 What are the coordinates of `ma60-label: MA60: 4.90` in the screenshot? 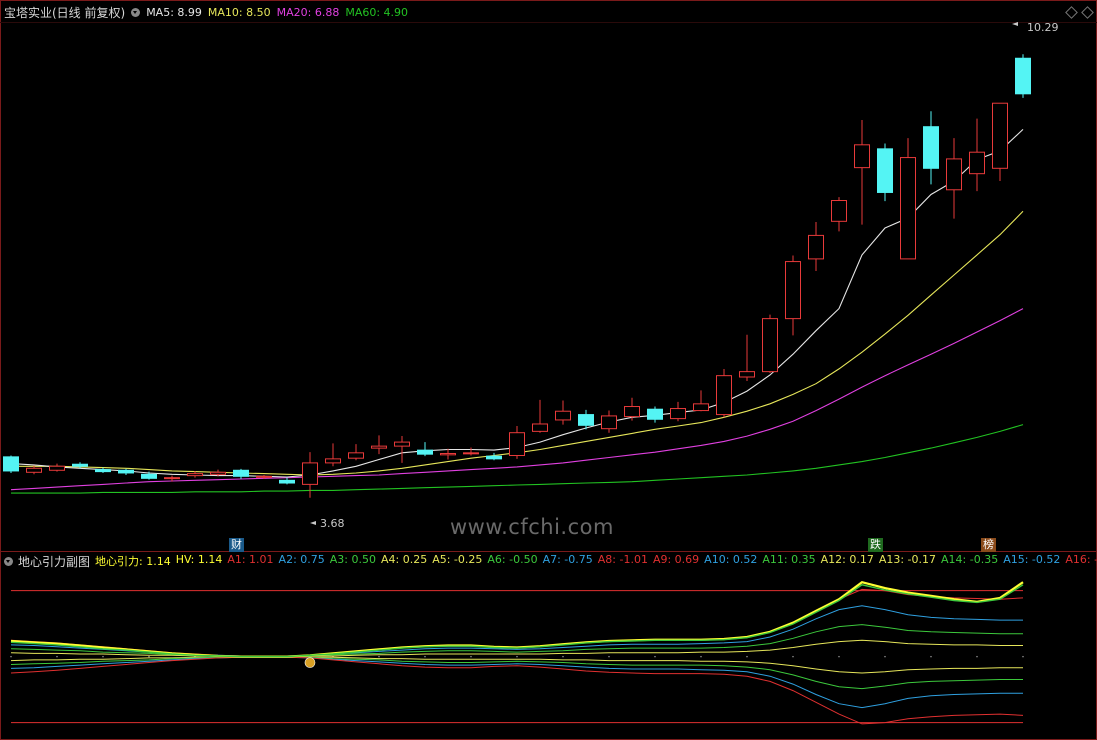 It's located at (377, 12).